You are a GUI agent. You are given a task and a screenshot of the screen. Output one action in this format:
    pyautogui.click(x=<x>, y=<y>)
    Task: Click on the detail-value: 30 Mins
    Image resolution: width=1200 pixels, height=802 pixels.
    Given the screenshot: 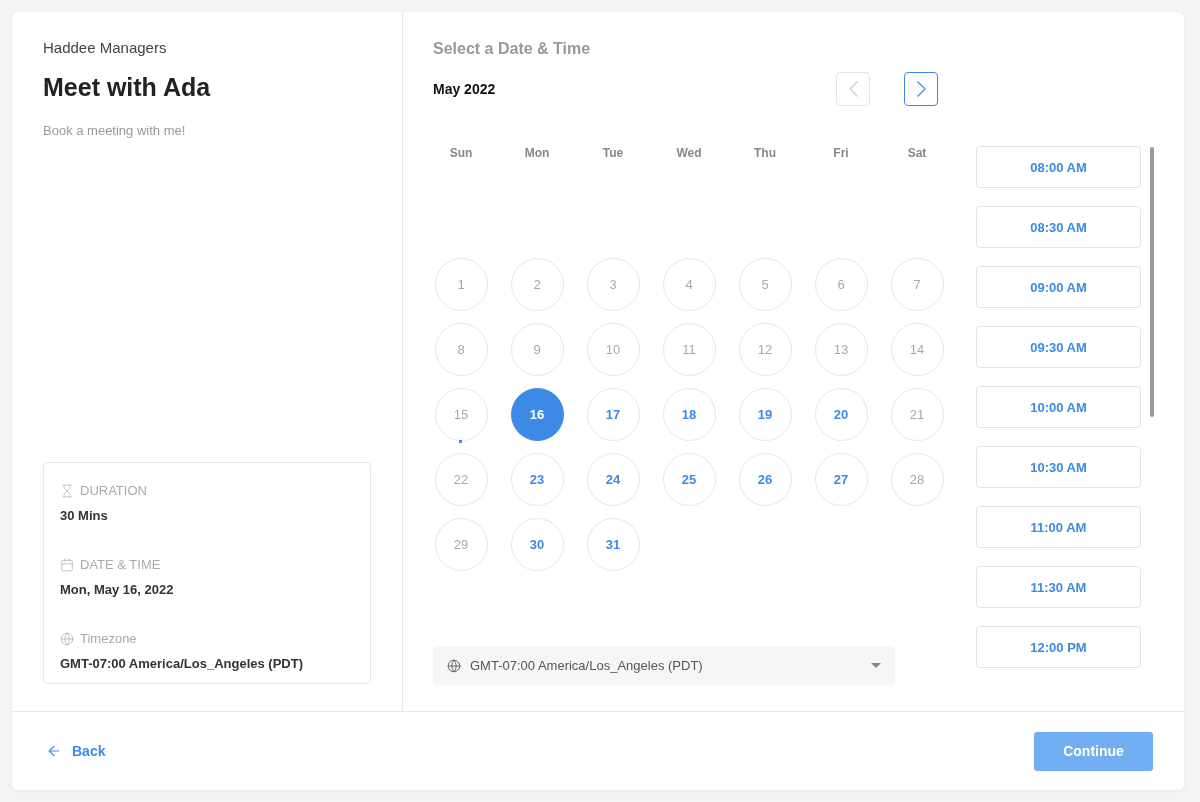 What is the action you would take?
    pyautogui.click(x=84, y=515)
    